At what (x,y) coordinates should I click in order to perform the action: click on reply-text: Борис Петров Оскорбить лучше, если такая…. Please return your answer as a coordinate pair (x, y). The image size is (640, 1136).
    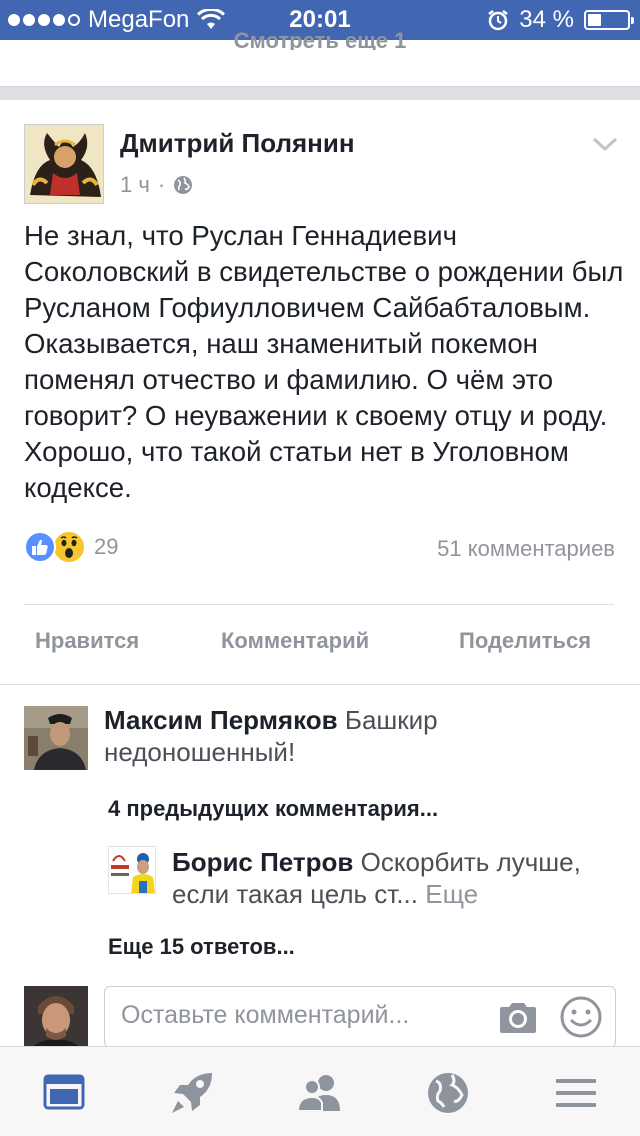
    Looking at the image, I should click on (397, 878).